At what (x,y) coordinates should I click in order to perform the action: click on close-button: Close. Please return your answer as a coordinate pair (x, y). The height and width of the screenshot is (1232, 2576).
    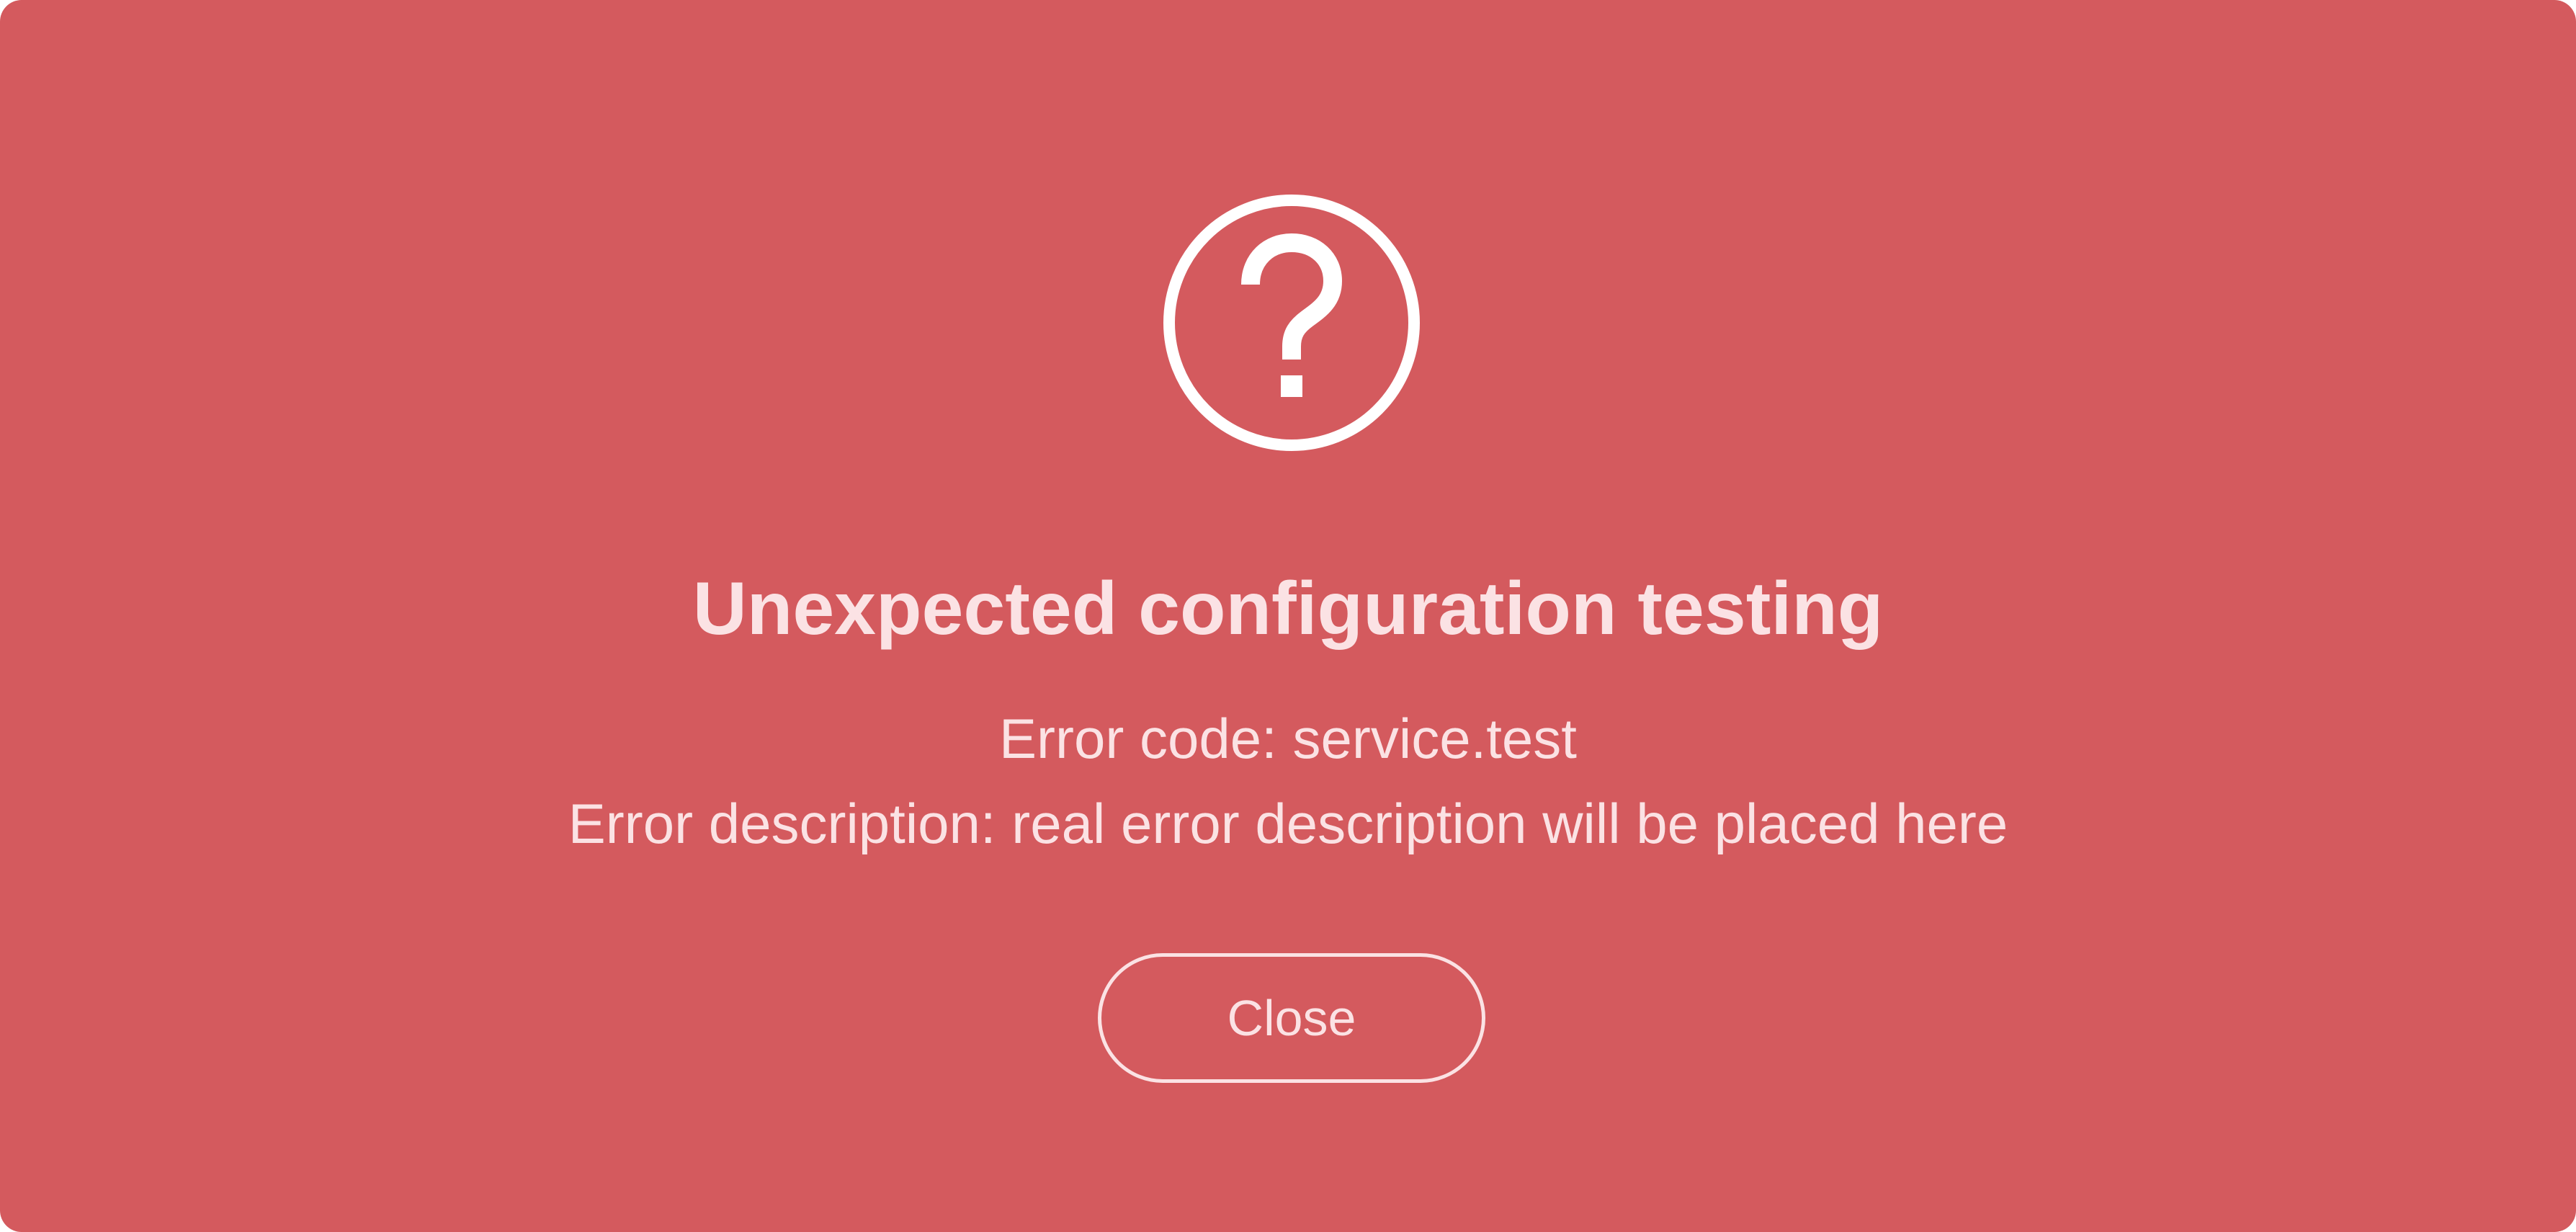
    Looking at the image, I should click on (1291, 1018).